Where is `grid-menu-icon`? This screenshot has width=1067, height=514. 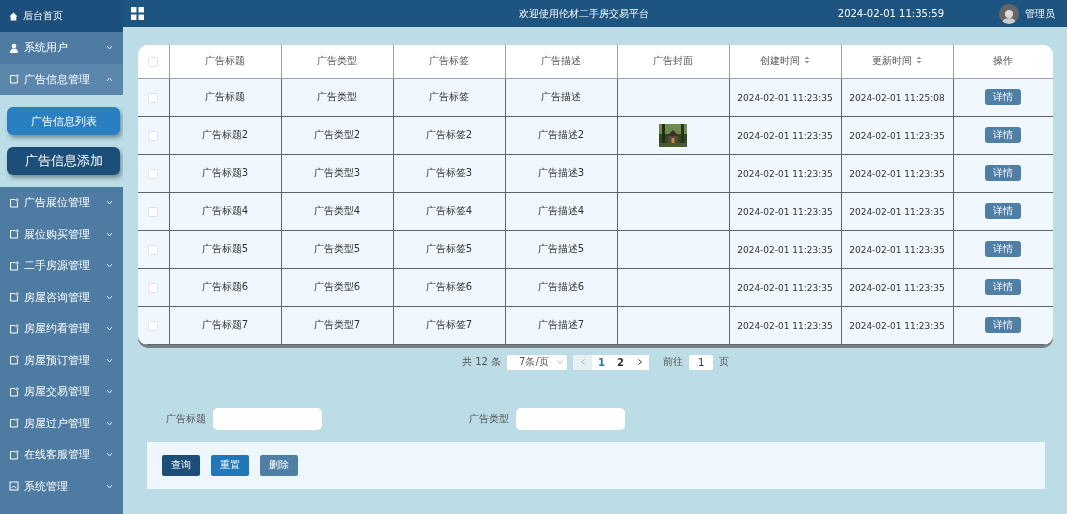 grid-menu-icon is located at coordinates (137, 13).